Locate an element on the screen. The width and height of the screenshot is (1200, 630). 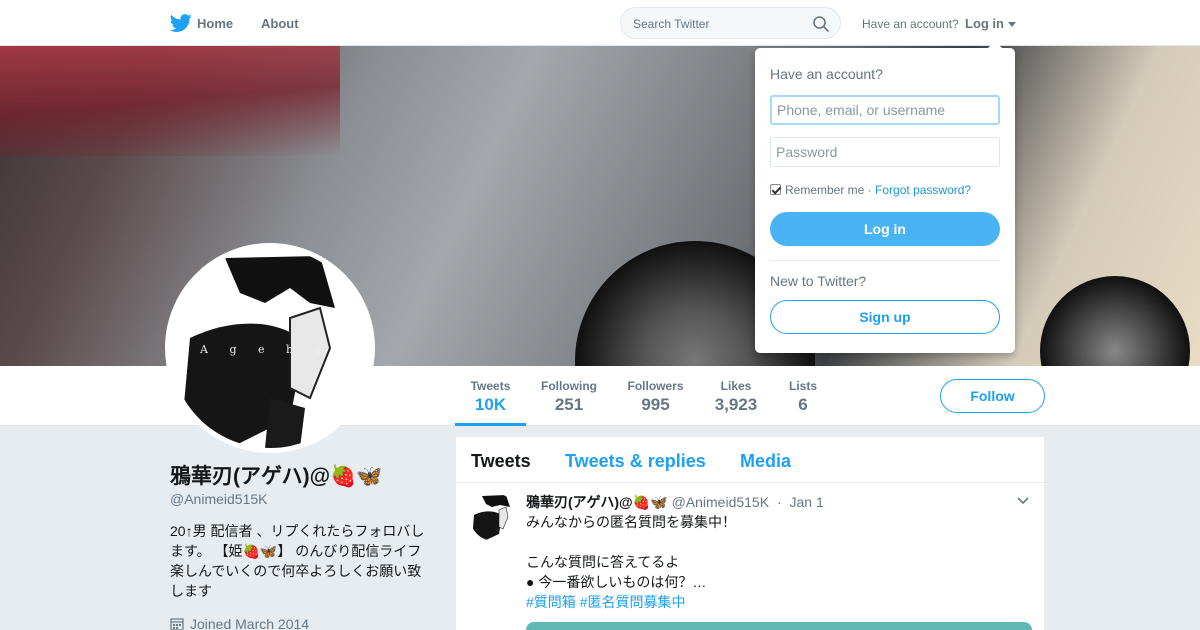
stat-value: 10K is located at coordinates (490, 404).